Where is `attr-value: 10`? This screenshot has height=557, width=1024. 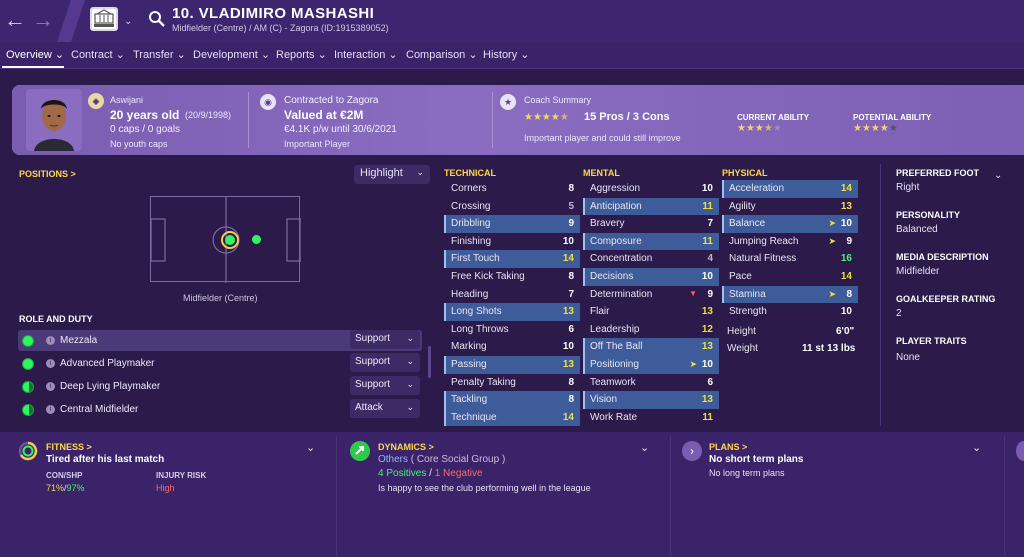
attr-value: 10 is located at coordinates (707, 364).